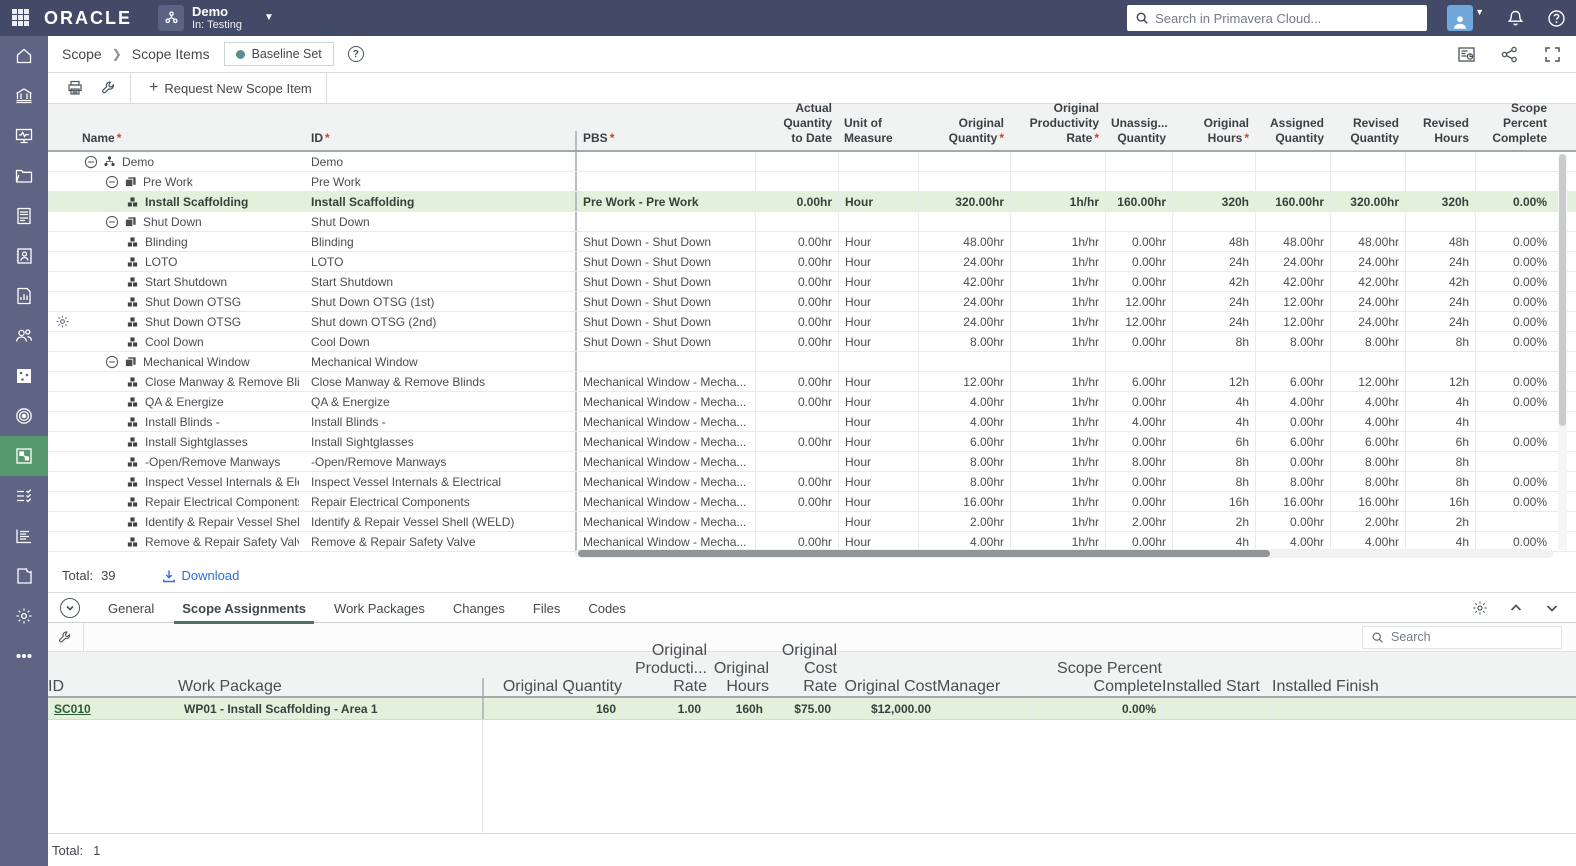 The image size is (1576, 866). Describe the element at coordinates (964, 401) in the screenshot. I see `cell-oq: 4.00hr` at that location.